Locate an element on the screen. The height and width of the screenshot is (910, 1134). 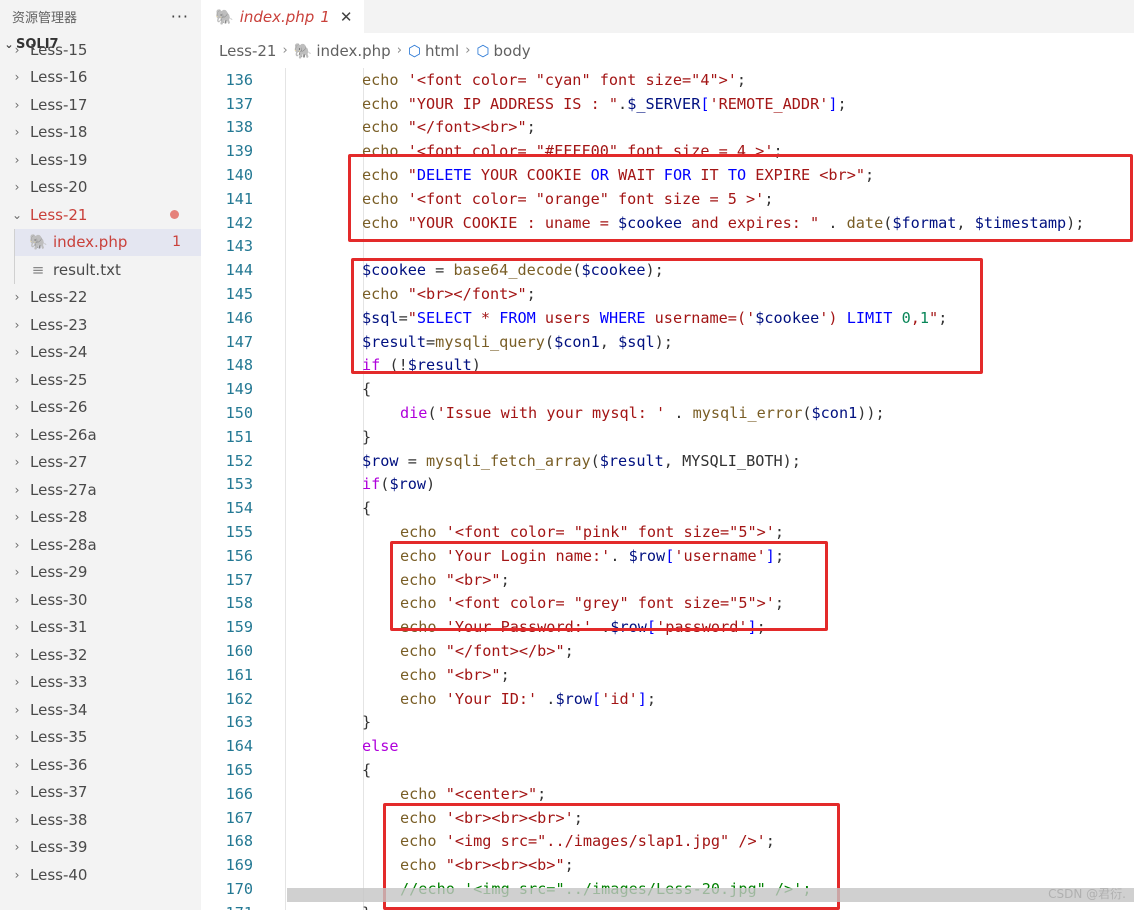
code-token: $cookee is located at coordinates (787, 317).